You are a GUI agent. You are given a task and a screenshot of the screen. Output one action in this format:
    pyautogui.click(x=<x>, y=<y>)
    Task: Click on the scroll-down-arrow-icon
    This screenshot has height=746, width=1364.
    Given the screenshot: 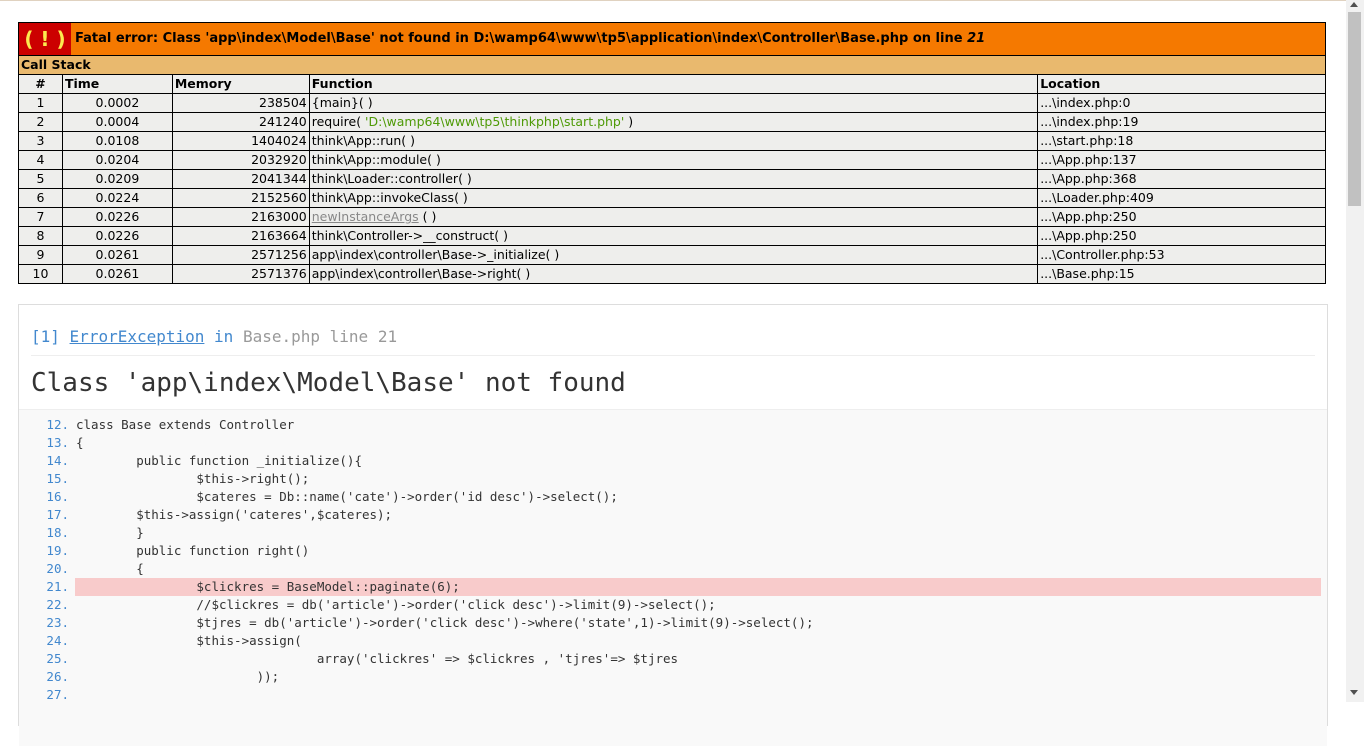 What is the action you would take?
    pyautogui.click(x=1354, y=692)
    